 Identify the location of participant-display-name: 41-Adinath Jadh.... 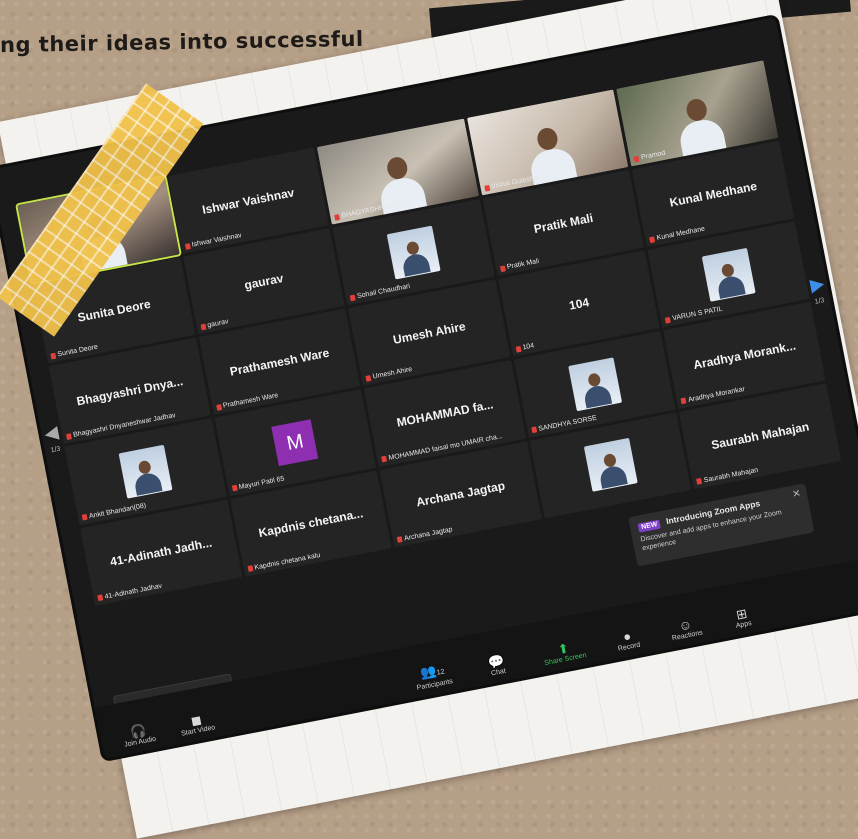
(161, 552).